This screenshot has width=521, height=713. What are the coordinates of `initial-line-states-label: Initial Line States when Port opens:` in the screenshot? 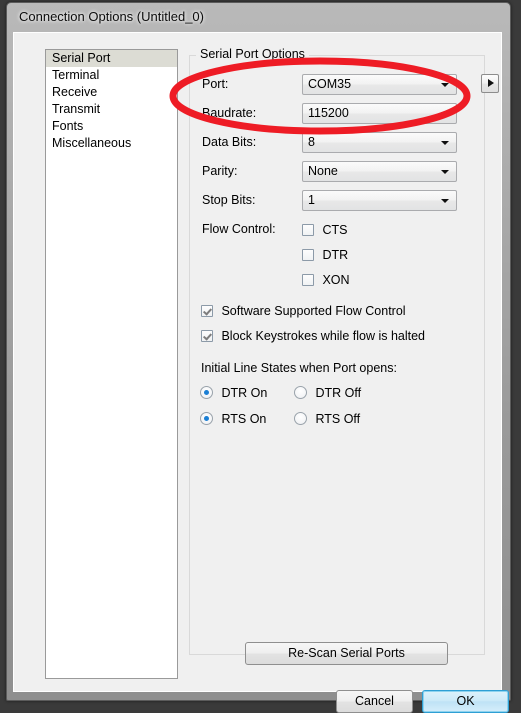 It's located at (299, 368).